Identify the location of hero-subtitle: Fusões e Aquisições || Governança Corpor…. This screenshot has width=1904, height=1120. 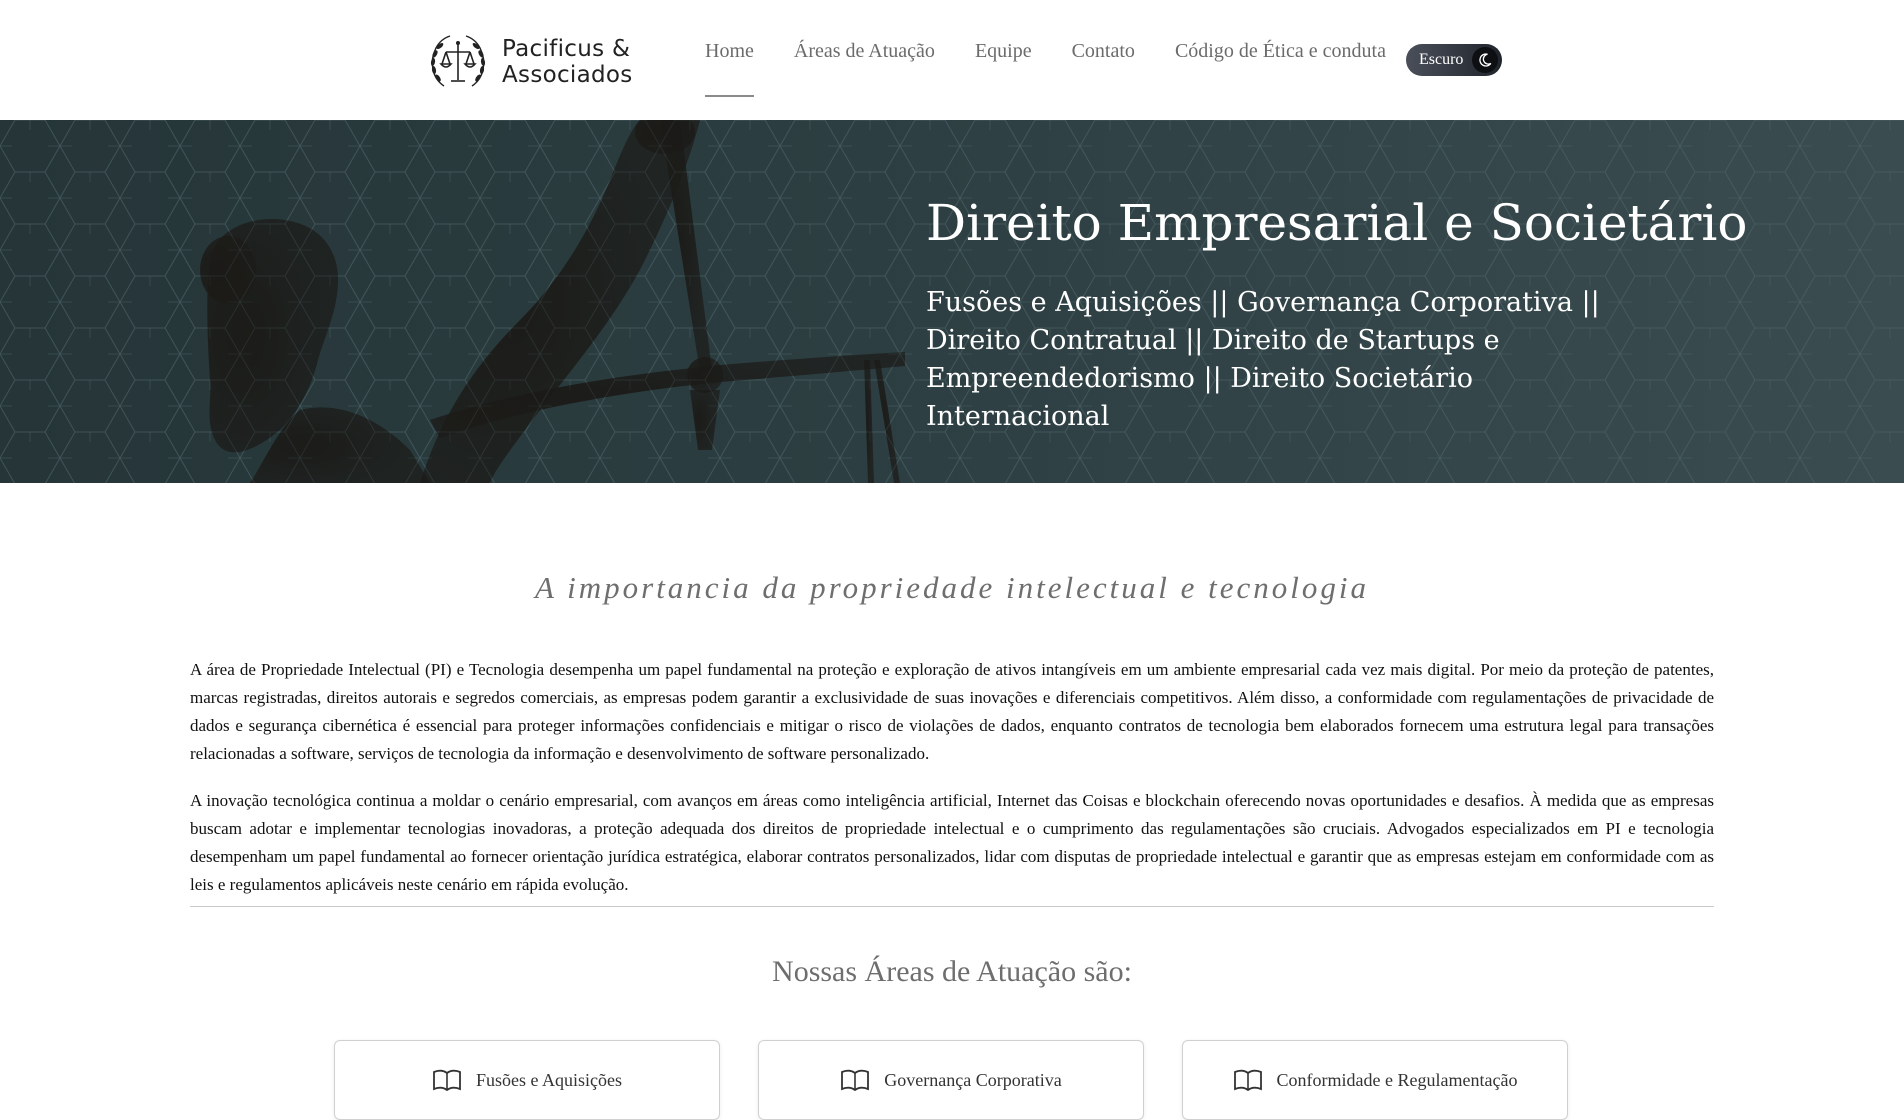
(1263, 359).